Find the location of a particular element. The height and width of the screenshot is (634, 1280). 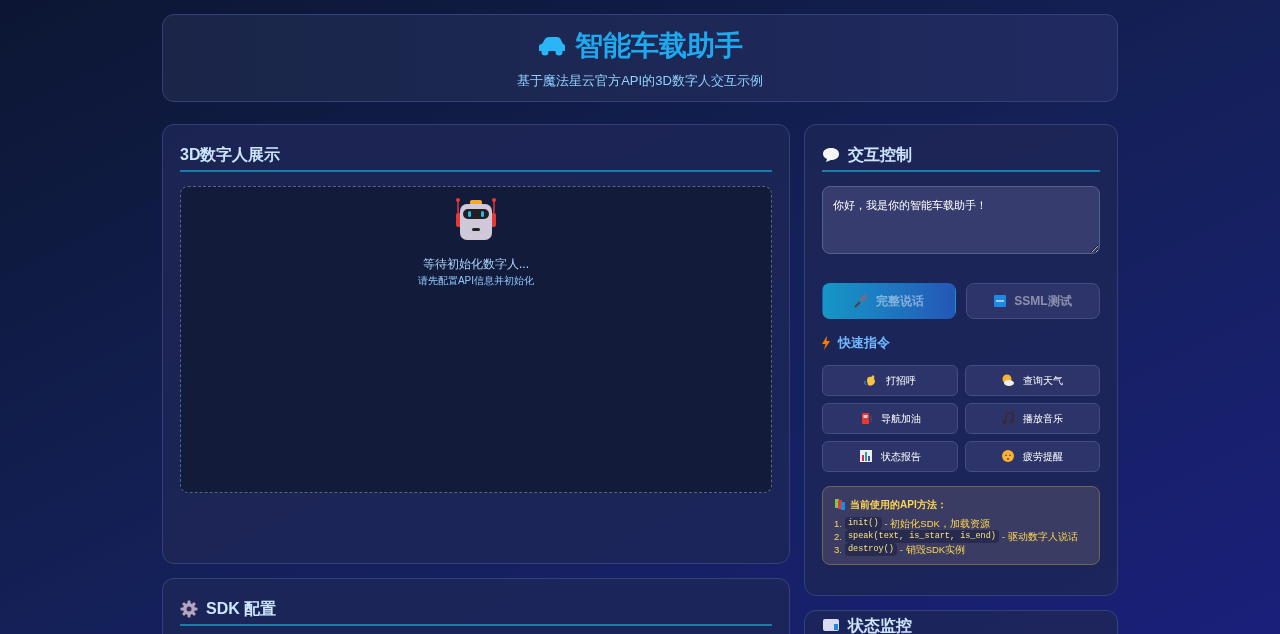

hint-text: 请先配置API信息并初始化 is located at coordinates (476, 281).